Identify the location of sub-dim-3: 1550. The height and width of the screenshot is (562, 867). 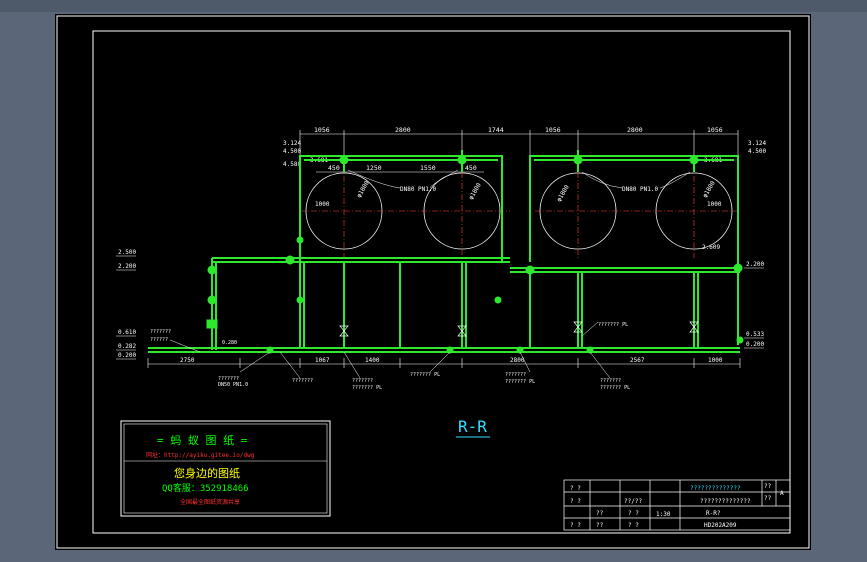
(428, 168).